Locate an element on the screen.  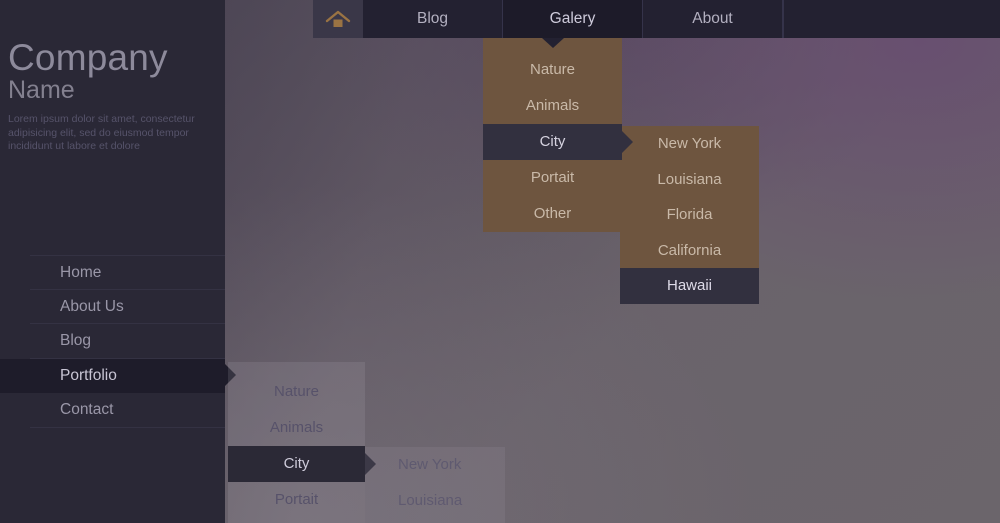
gallery-submenu-item-california: California is located at coordinates (689, 251).